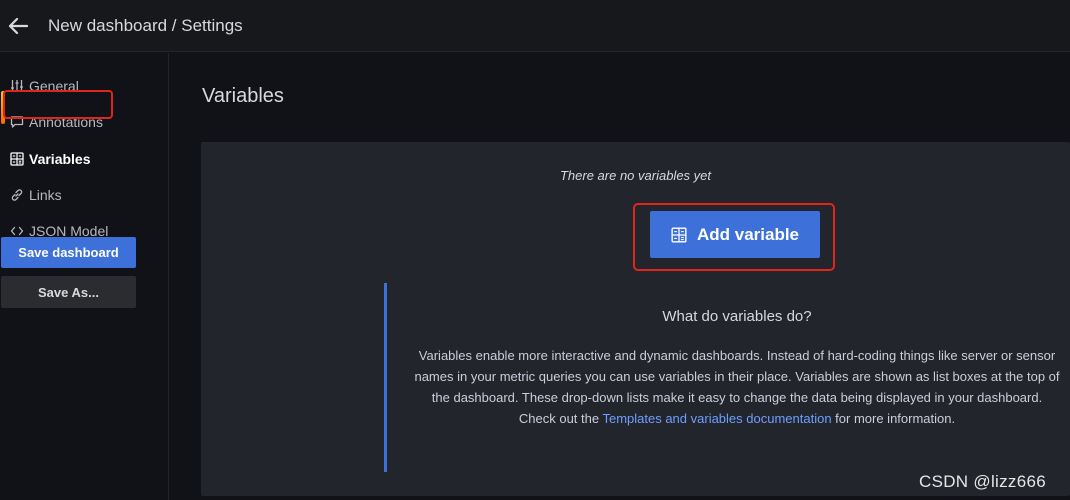  I want to click on sidebar-item-variables: Variables, so click(50, 159).